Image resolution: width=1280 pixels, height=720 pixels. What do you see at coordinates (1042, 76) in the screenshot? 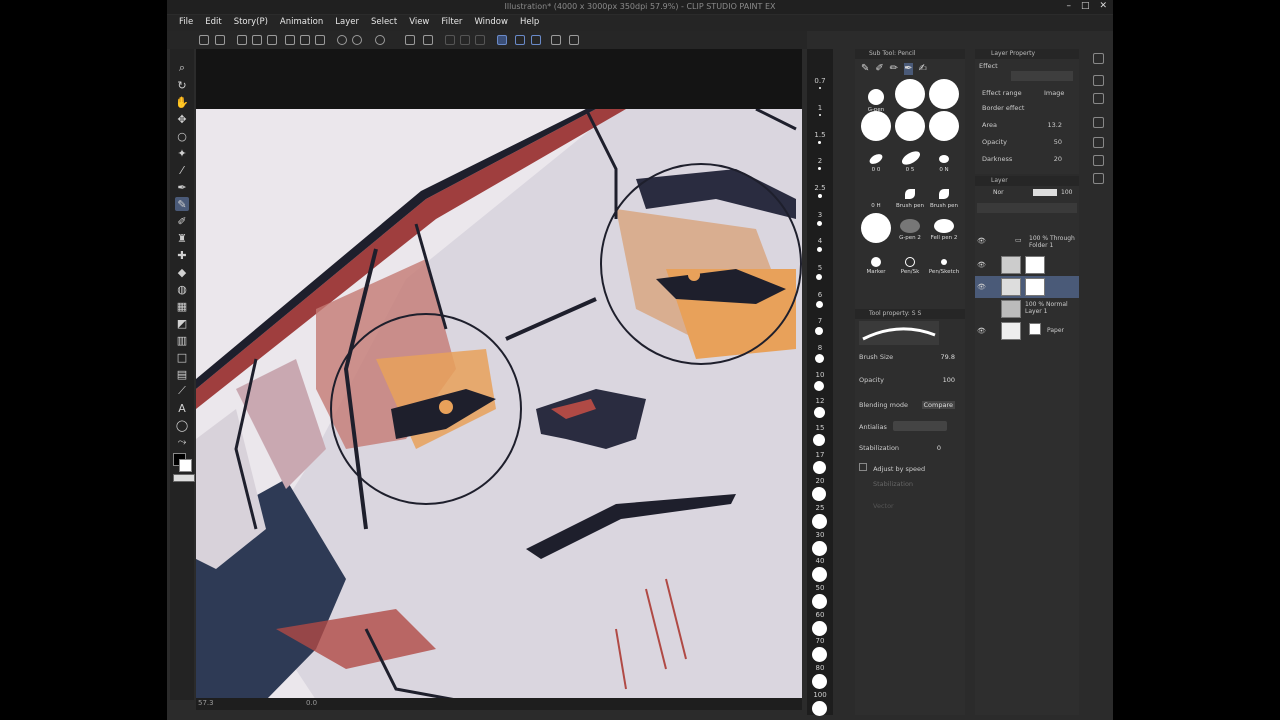
I see `effect-buttons` at bounding box center [1042, 76].